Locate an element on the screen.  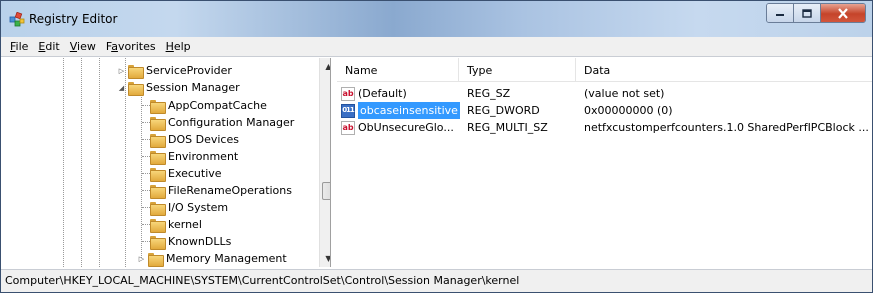
title-bar: Registry Editor is located at coordinates (436, 19).